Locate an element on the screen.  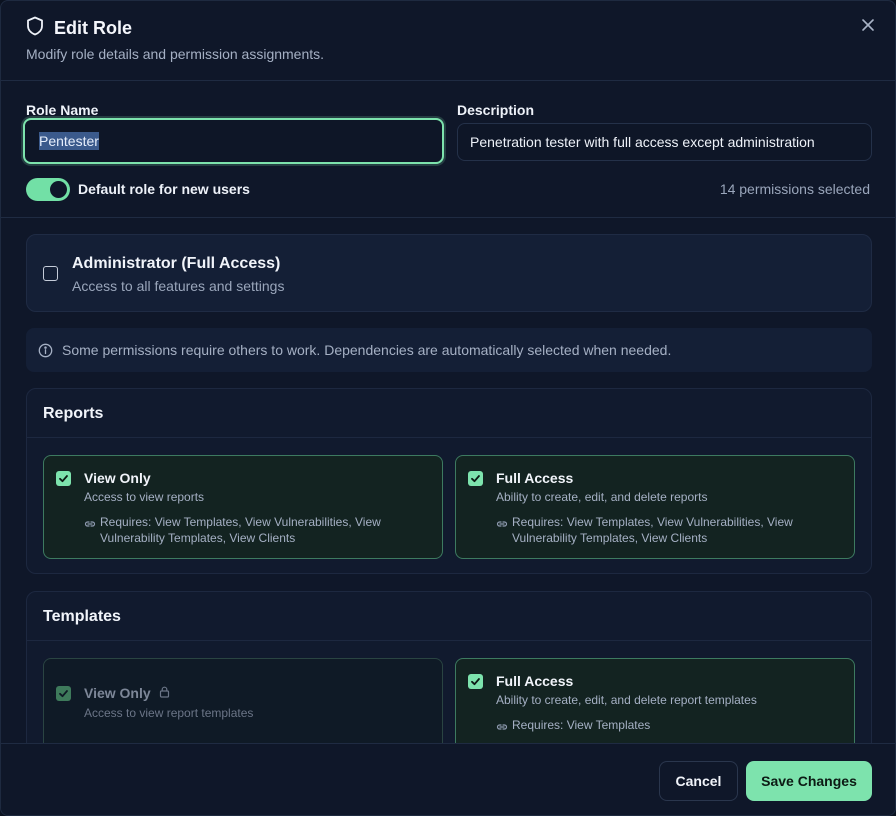
templates-full-access-title: Full Access is located at coordinates (534, 681).